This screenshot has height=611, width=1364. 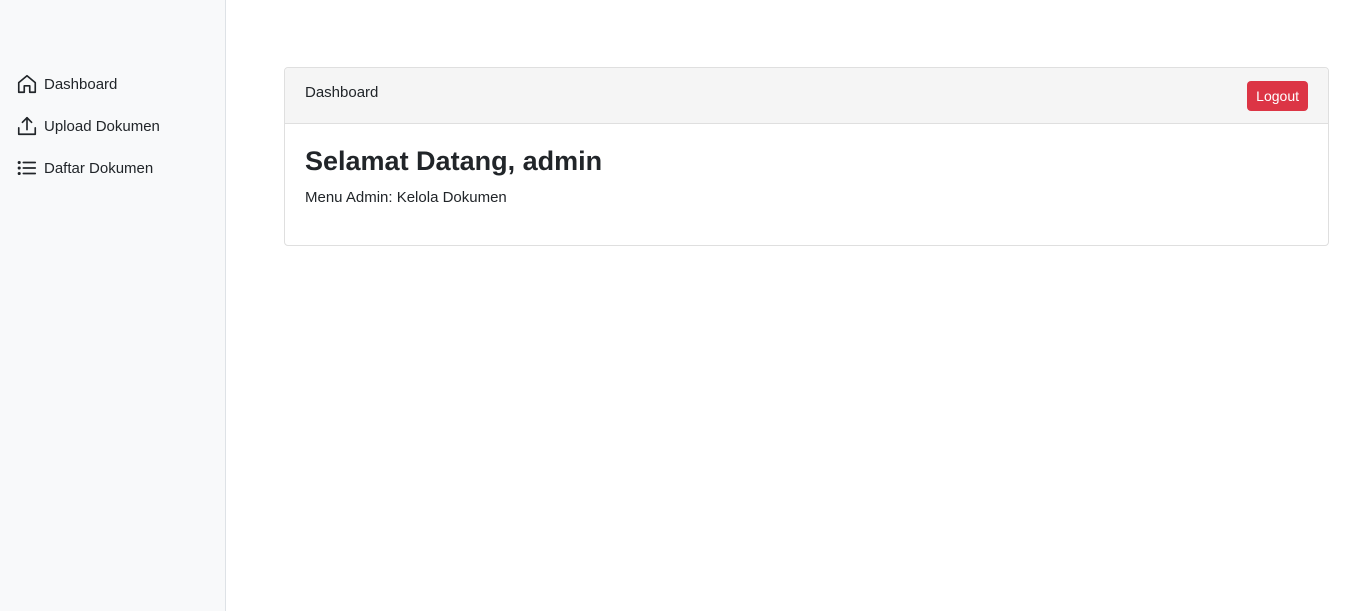 What do you see at coordinates (81, 84) in the screenshot?
I see `sidebar-item-label: Dashboard` at bounding box center [81, 84].